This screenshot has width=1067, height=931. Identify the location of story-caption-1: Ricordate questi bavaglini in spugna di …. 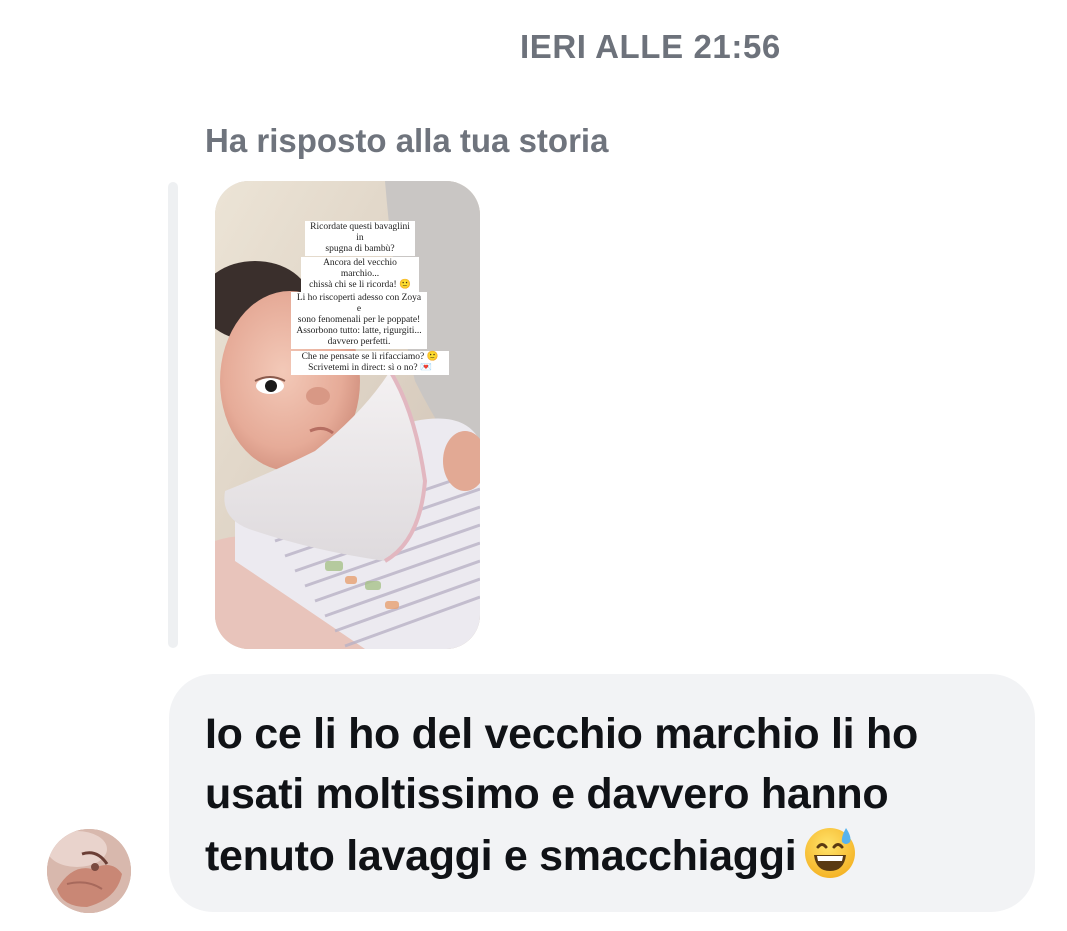
(360, 238).